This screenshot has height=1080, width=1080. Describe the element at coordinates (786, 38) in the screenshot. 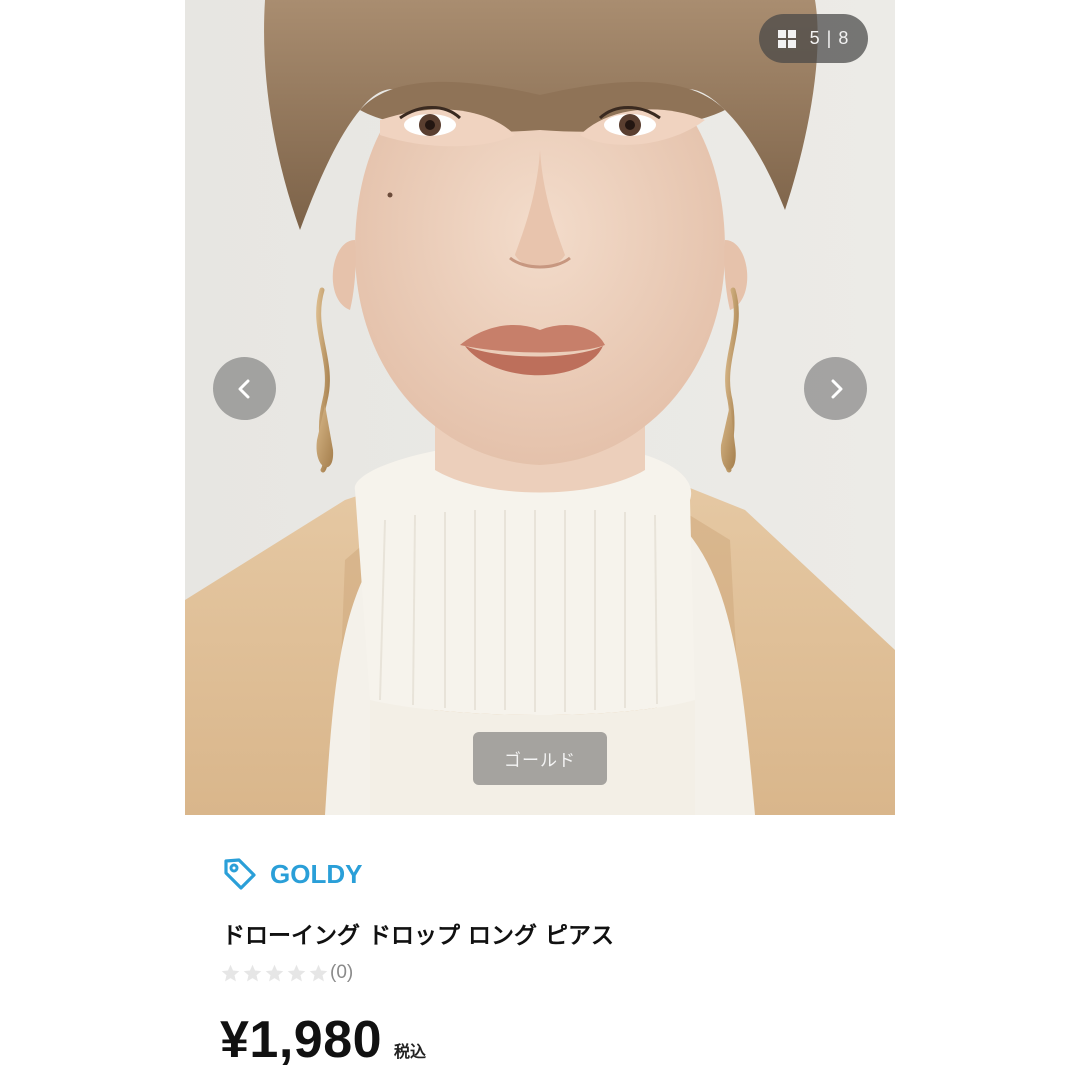

I see `grid-icon` at that location.